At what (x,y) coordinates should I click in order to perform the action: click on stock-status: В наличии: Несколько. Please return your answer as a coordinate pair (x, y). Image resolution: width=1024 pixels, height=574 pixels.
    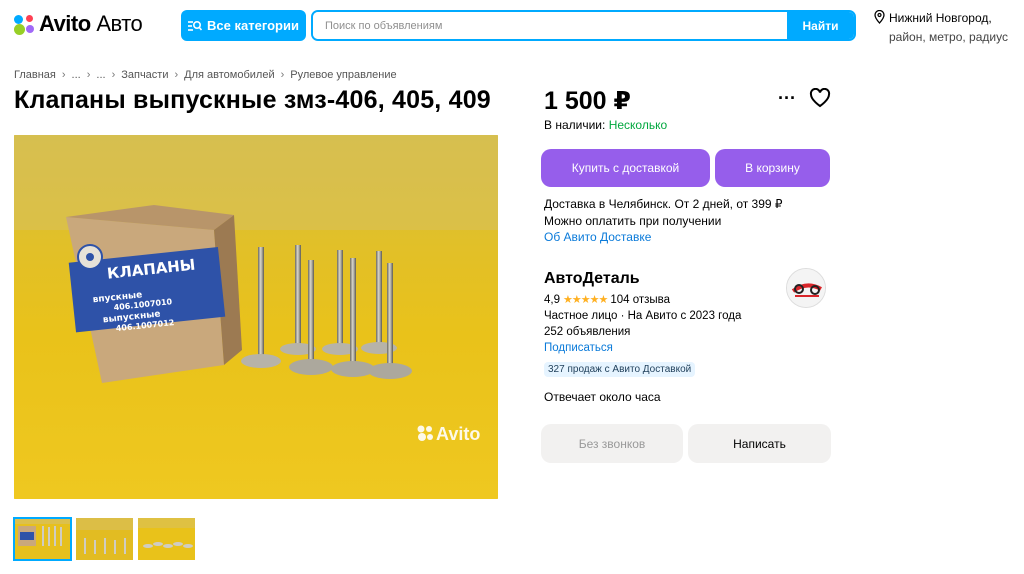
    Looking at the image, I should click on (605, 125).